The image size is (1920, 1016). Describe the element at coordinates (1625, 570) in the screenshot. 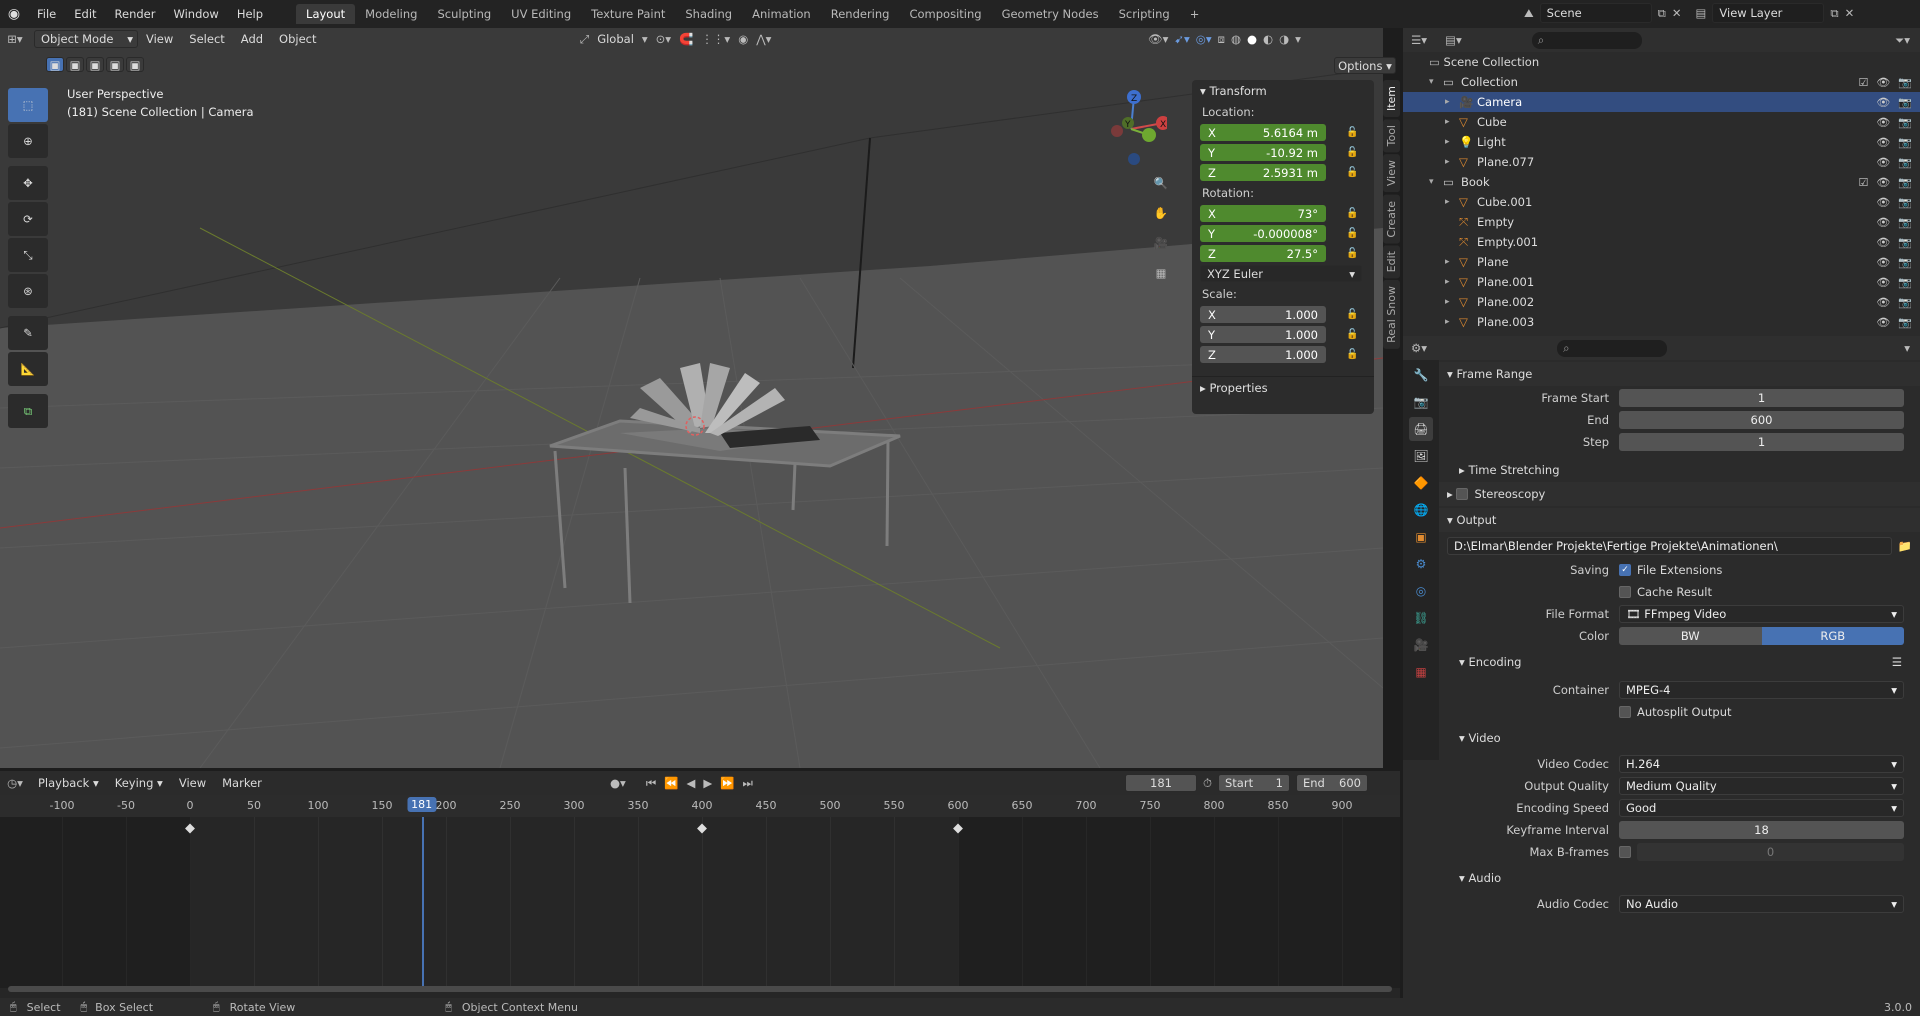

I see `file-extensions-checkbox: ✓` at that location.